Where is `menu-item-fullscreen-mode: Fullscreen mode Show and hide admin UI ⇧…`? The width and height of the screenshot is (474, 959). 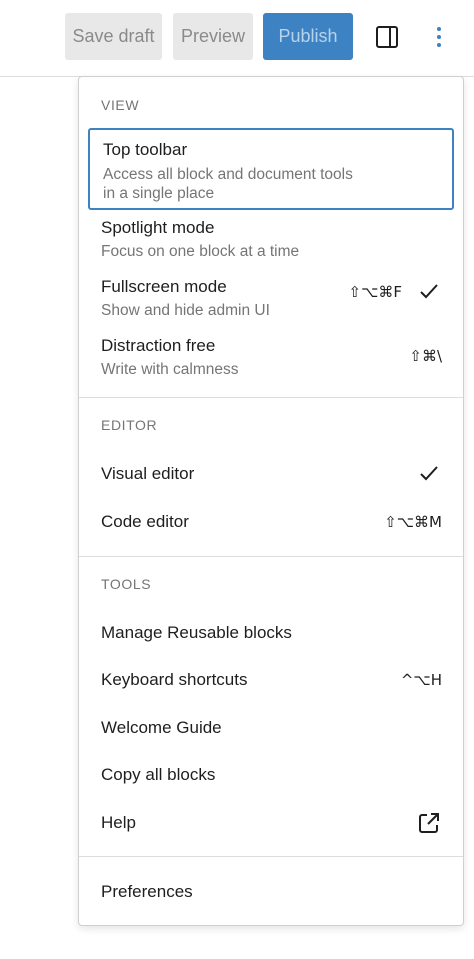
menu-item-fullscreen-mode: Fullscreen mode Show and hide admin UI ⇧… is located at coordinates (271, 298).